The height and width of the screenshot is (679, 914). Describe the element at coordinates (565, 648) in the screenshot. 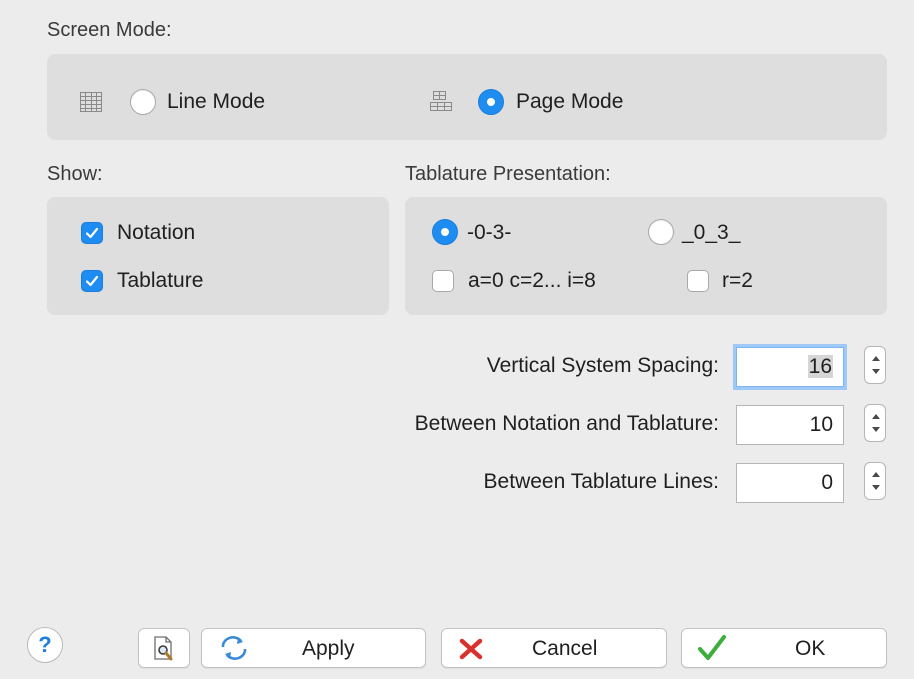

I see `cancel-label: Cancel` at that location.